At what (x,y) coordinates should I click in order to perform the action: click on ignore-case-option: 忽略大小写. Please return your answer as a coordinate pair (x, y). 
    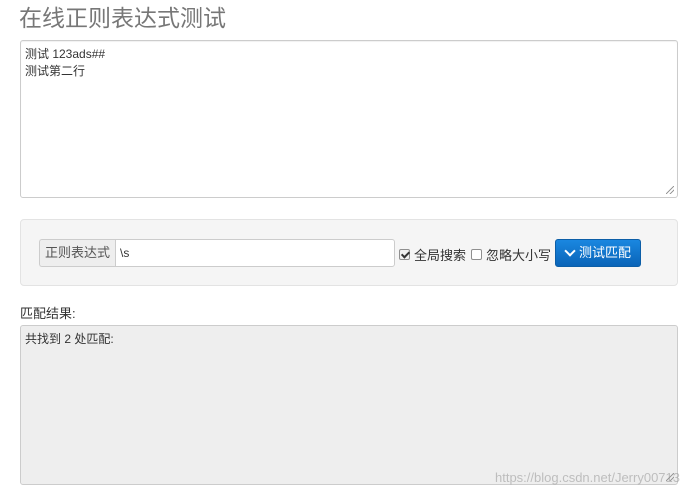
    Looking at the image, I should click on (511, 254).